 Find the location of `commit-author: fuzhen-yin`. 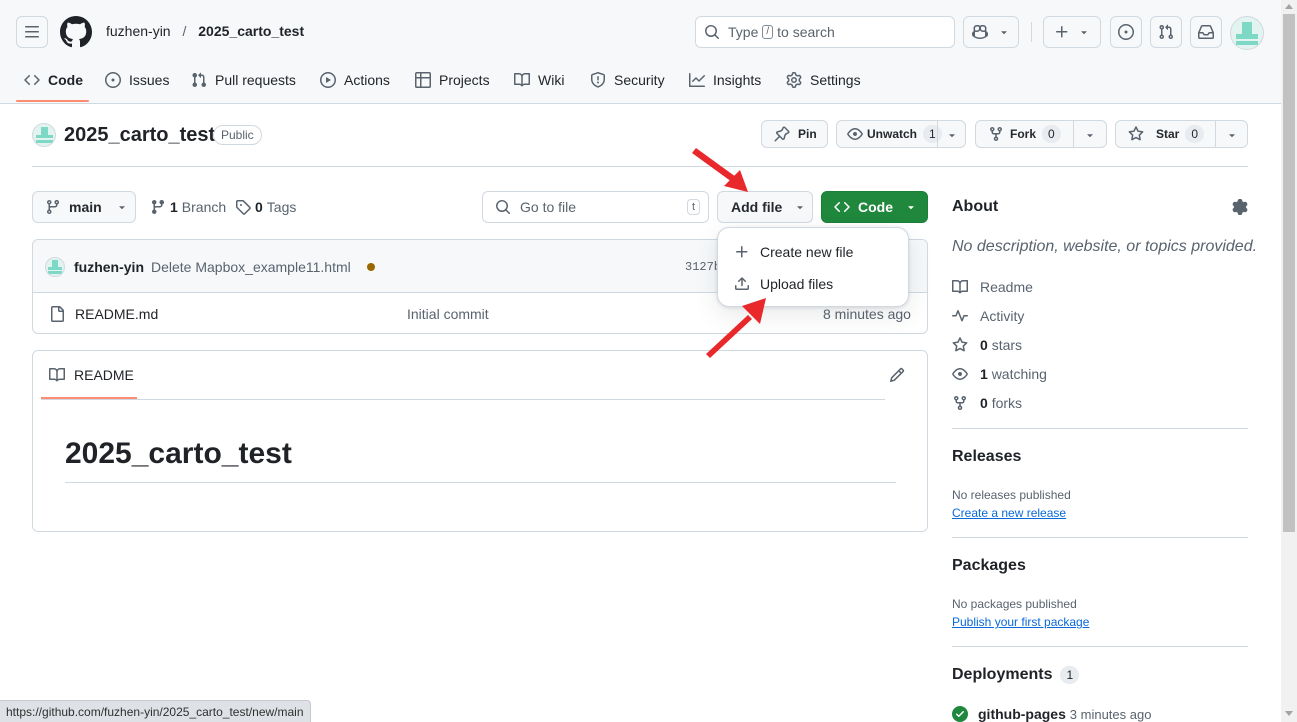

commit-author: fuzhen-yin is located at coordinates (109, 267).